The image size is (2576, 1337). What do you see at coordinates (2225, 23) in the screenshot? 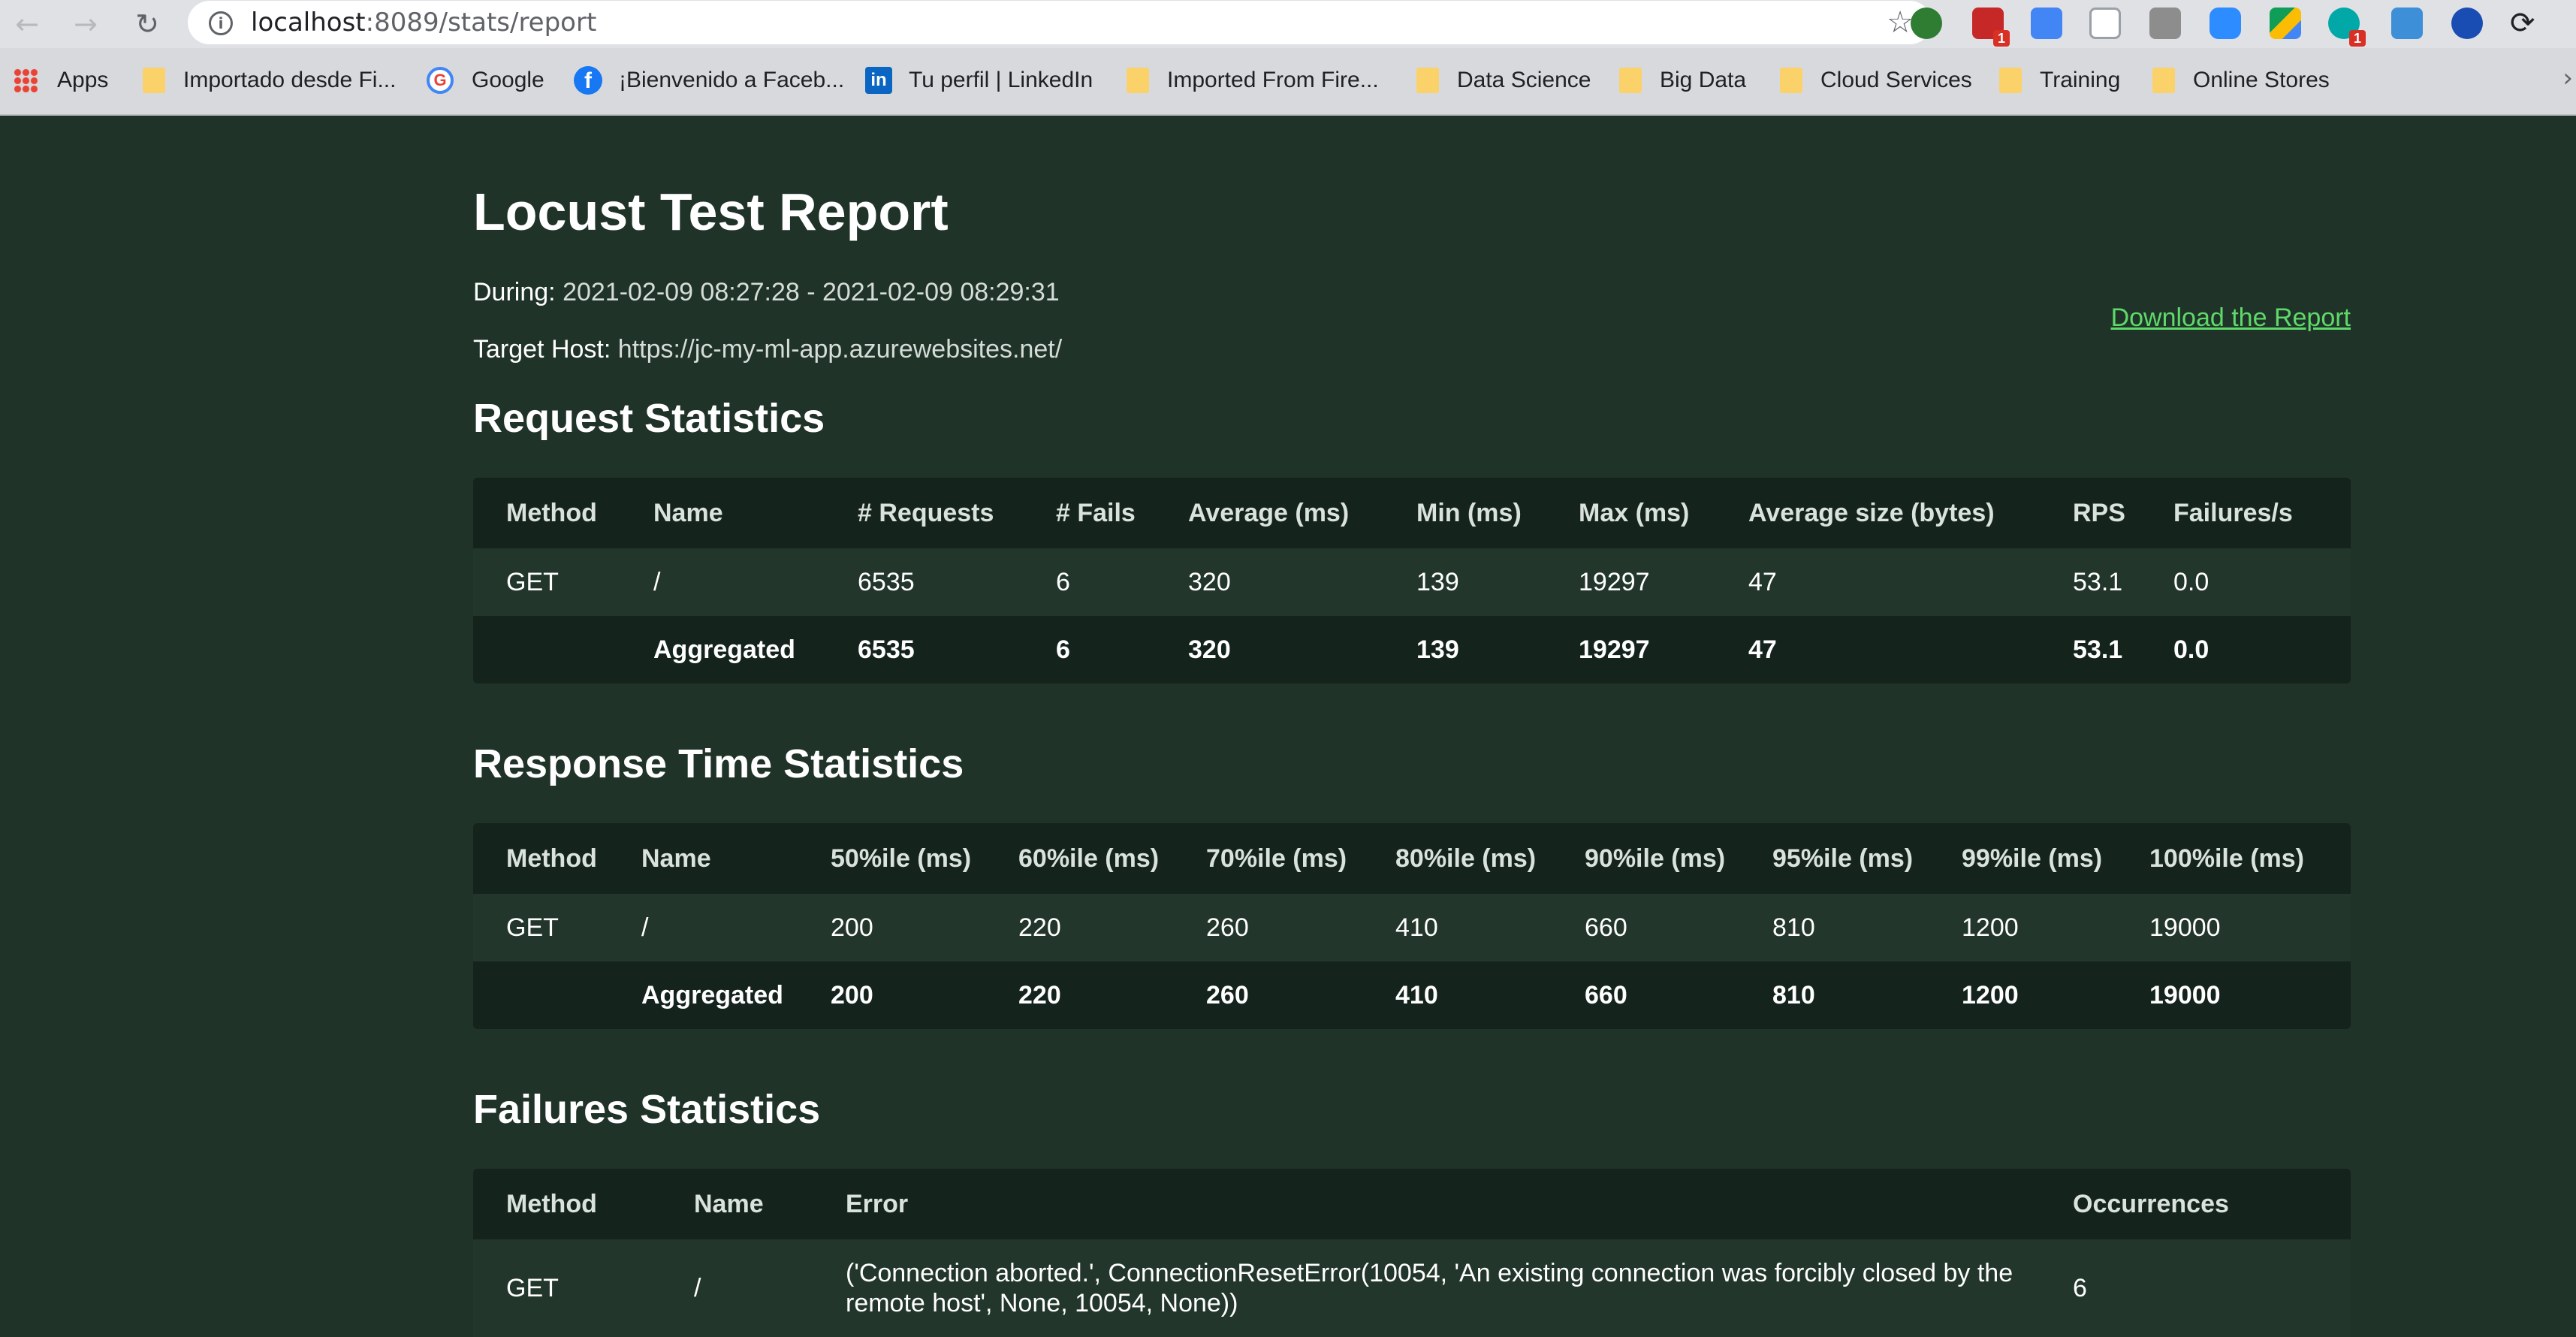
I see `zoom-video-icon` at bounding box center [2225, 23].